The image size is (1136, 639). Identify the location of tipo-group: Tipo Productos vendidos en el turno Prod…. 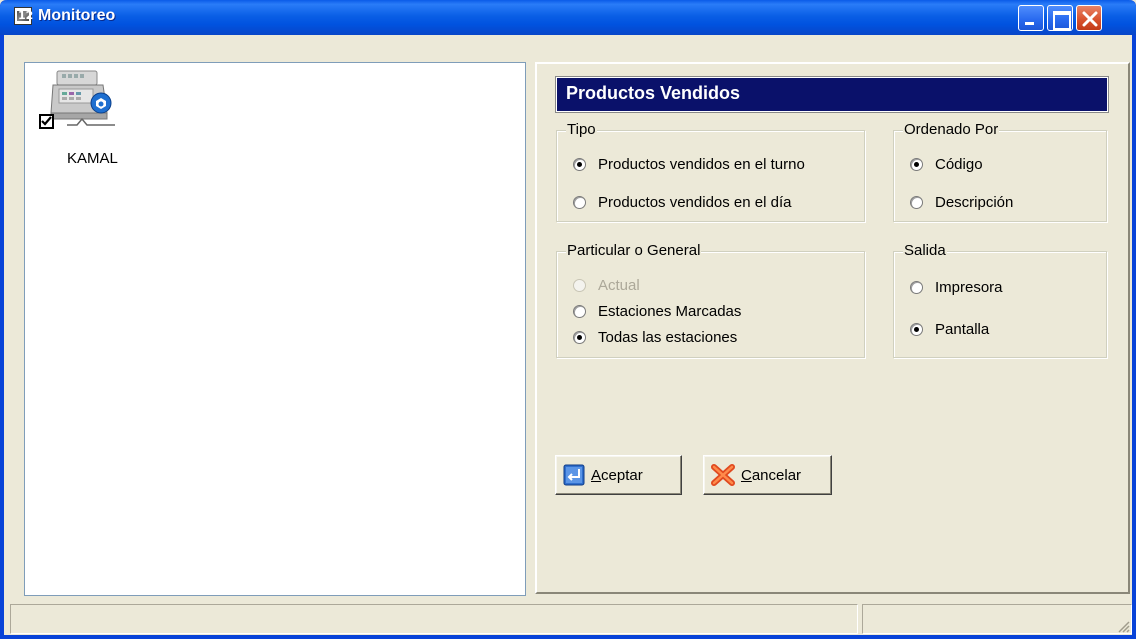
(710, 171).